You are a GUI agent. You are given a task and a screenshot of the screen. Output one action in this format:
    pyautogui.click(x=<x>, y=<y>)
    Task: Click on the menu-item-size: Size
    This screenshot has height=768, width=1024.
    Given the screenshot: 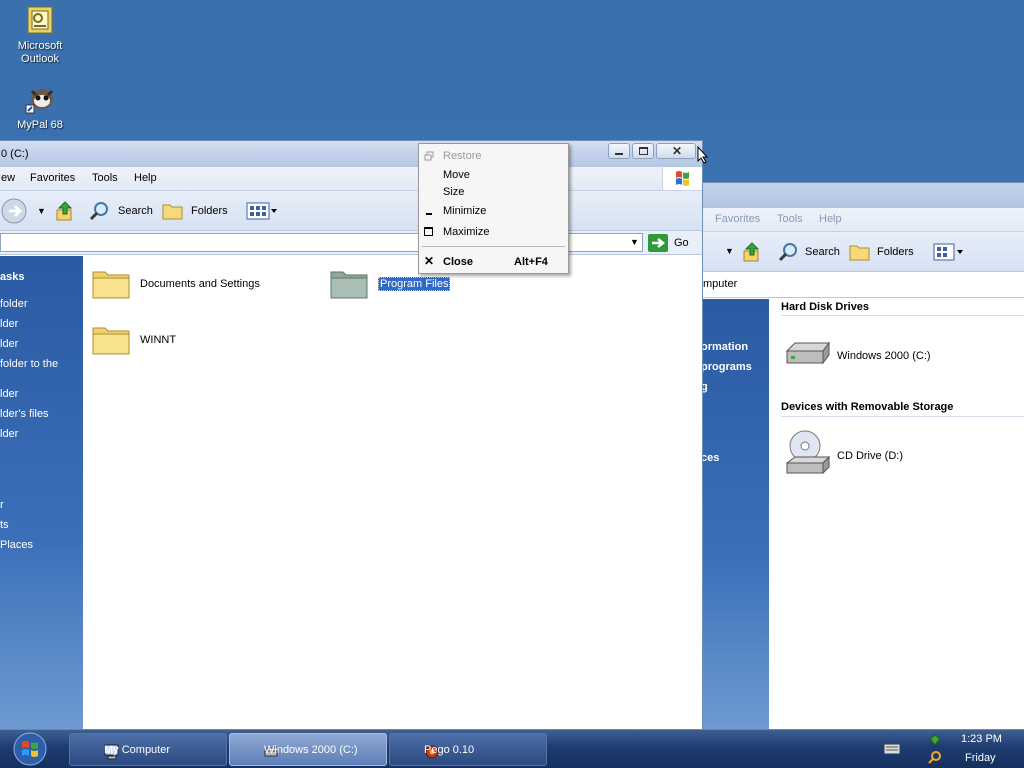 What is the action you would take?
    pyautogui.click(x=493, y=192)
    